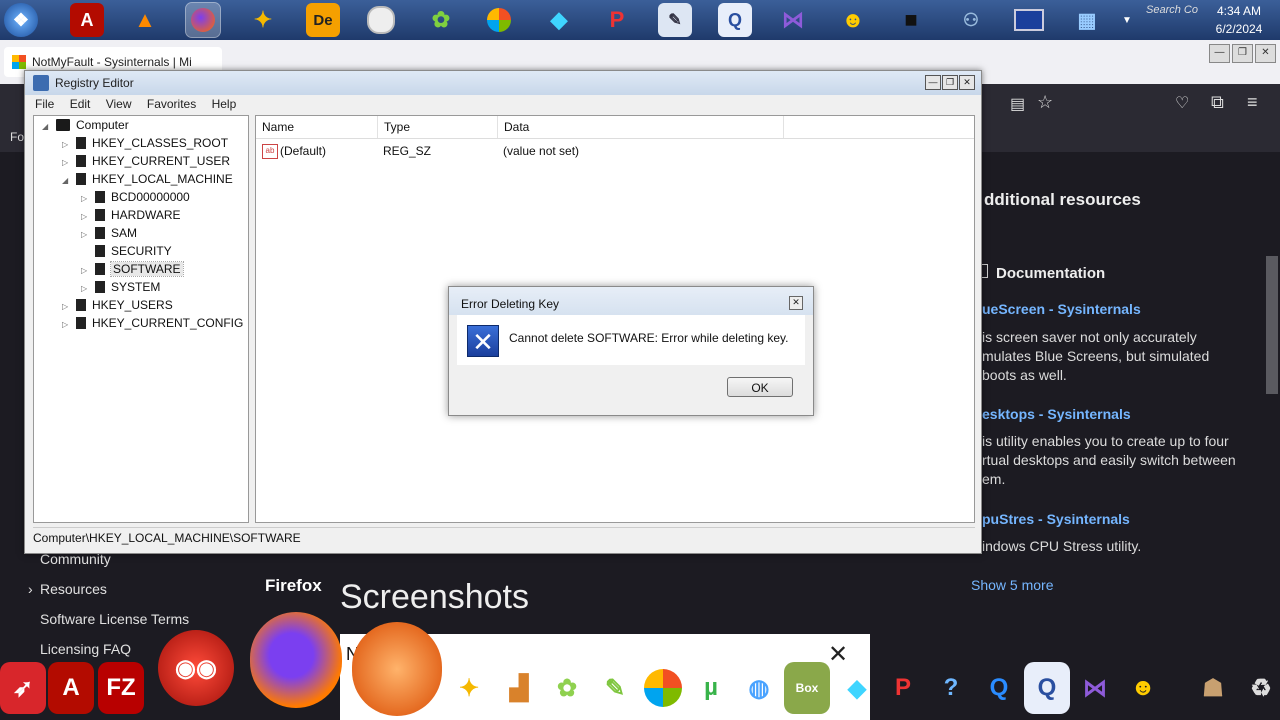 The width and height of the screenshot is (1280, 720). Describe the element at coordinates (67, 325) in the screenshot. I see `tree-expand-icon: ▷` at that location.